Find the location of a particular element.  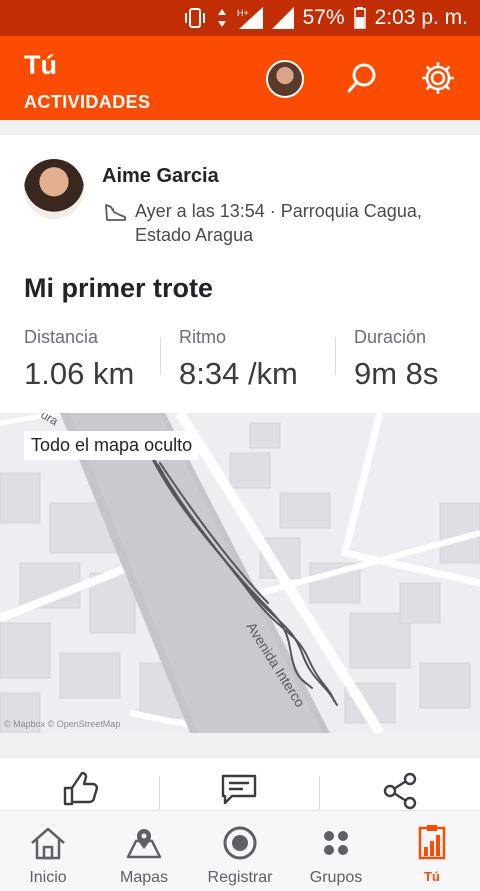

kudos-button is located at coordinates (80, 792).